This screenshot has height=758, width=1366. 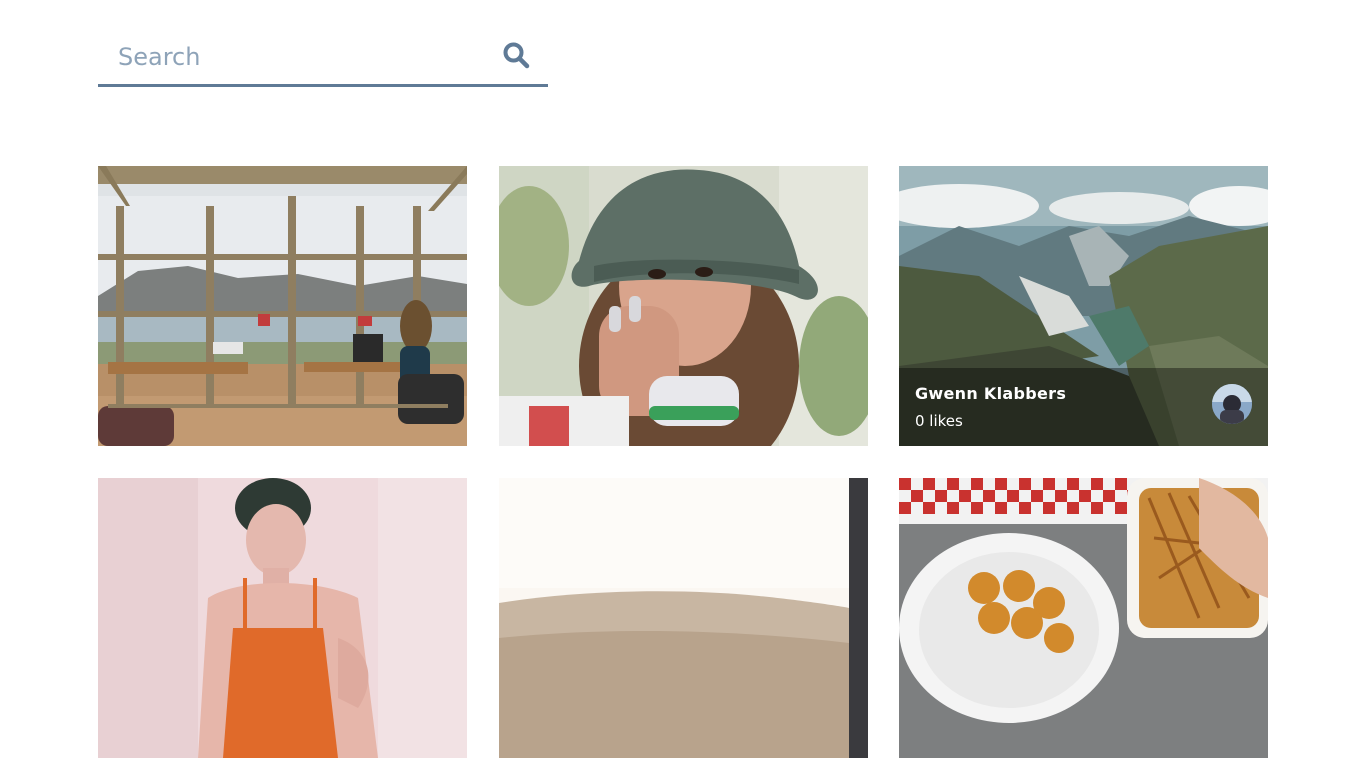 I want to click on photo-card-dunes, so click(x=683, y=618).